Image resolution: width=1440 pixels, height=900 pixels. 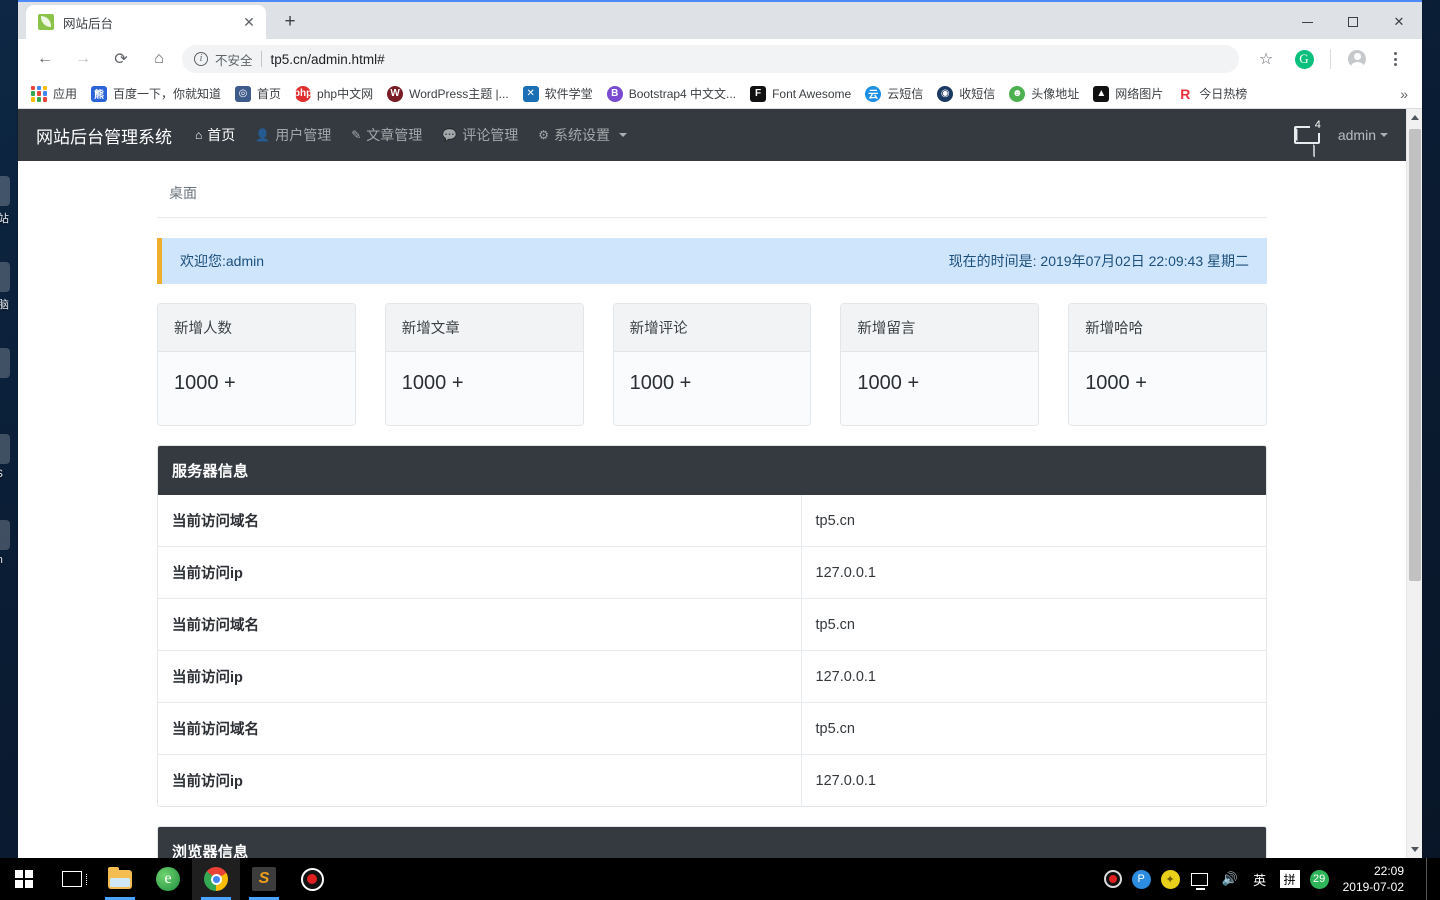 I want to click on tab-close-icon: ✕, so click(x=249, y=22).